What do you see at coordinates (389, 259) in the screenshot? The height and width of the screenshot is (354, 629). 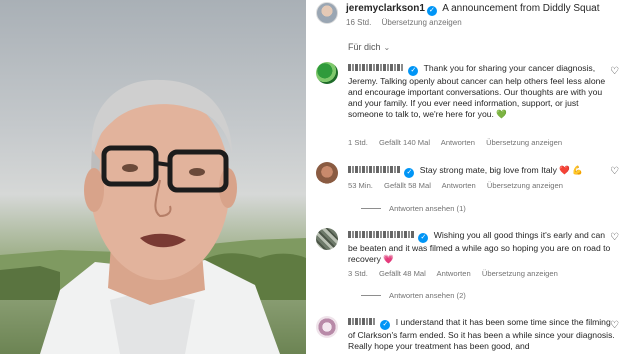 I see `sparkling-heart-emoji: 💗` at bounding box center [389, 259].